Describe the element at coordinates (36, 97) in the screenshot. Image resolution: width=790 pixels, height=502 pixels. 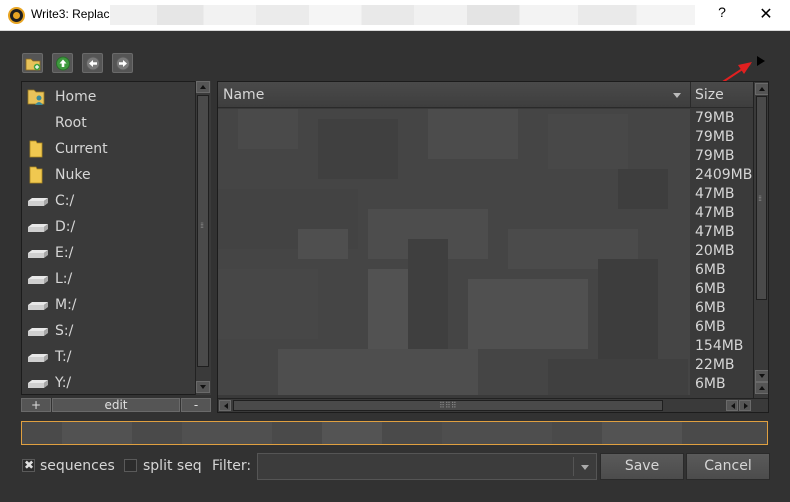
I see `home-folder-icon` at that location.